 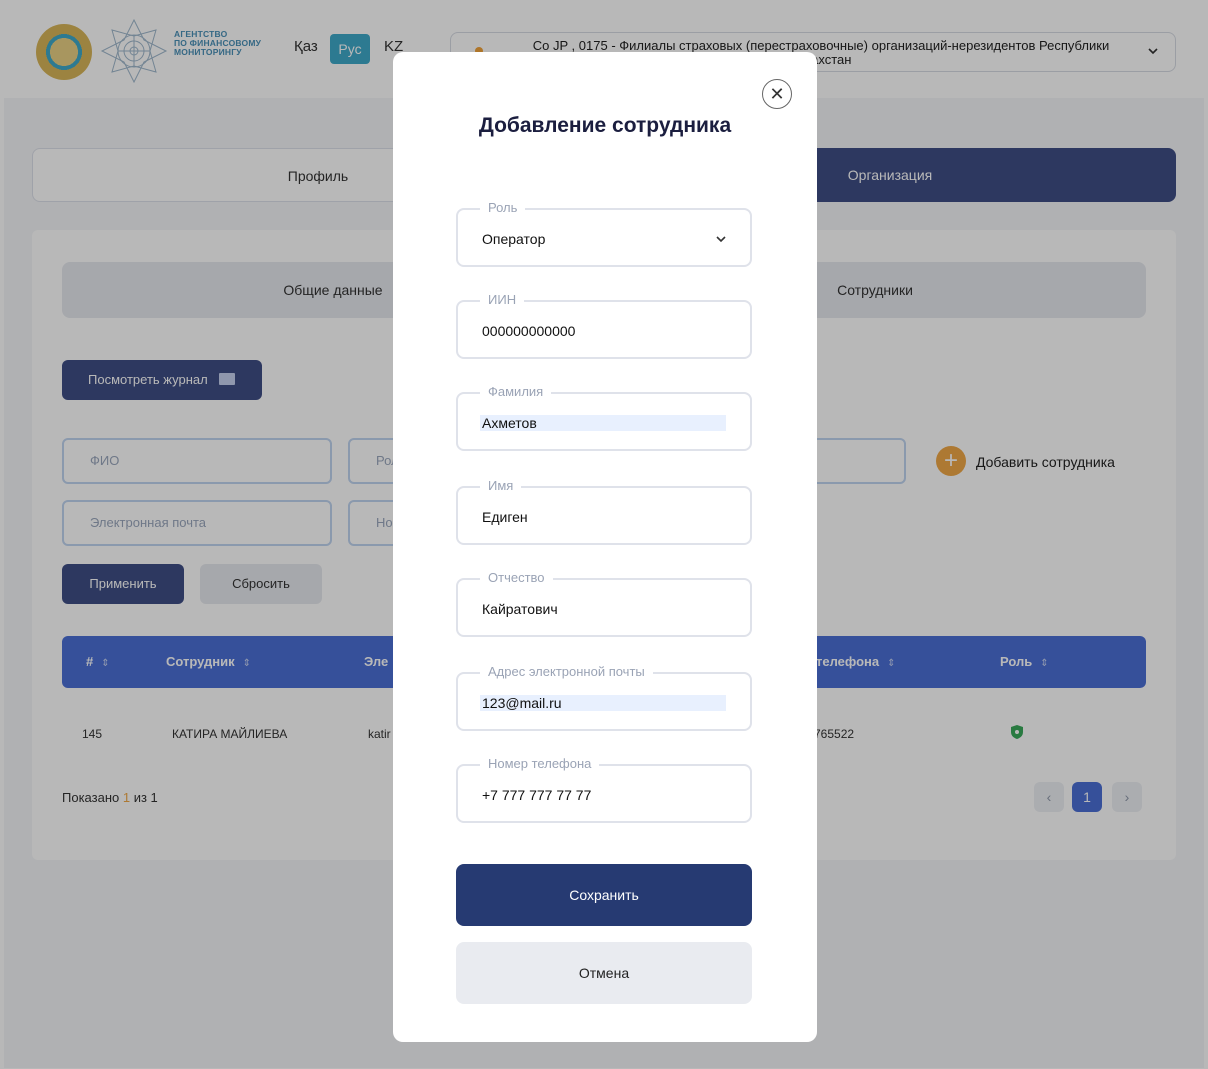 I want to click on close-button: ✕, so click(x=777, y=94).